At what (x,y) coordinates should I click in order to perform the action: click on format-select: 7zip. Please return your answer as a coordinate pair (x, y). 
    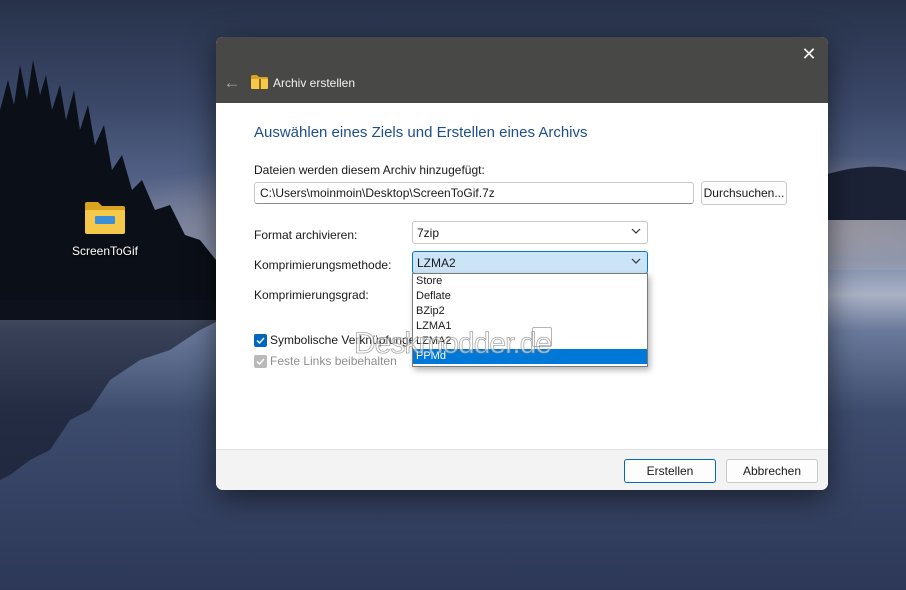
    Looking at the image, I should click on (530, 232).